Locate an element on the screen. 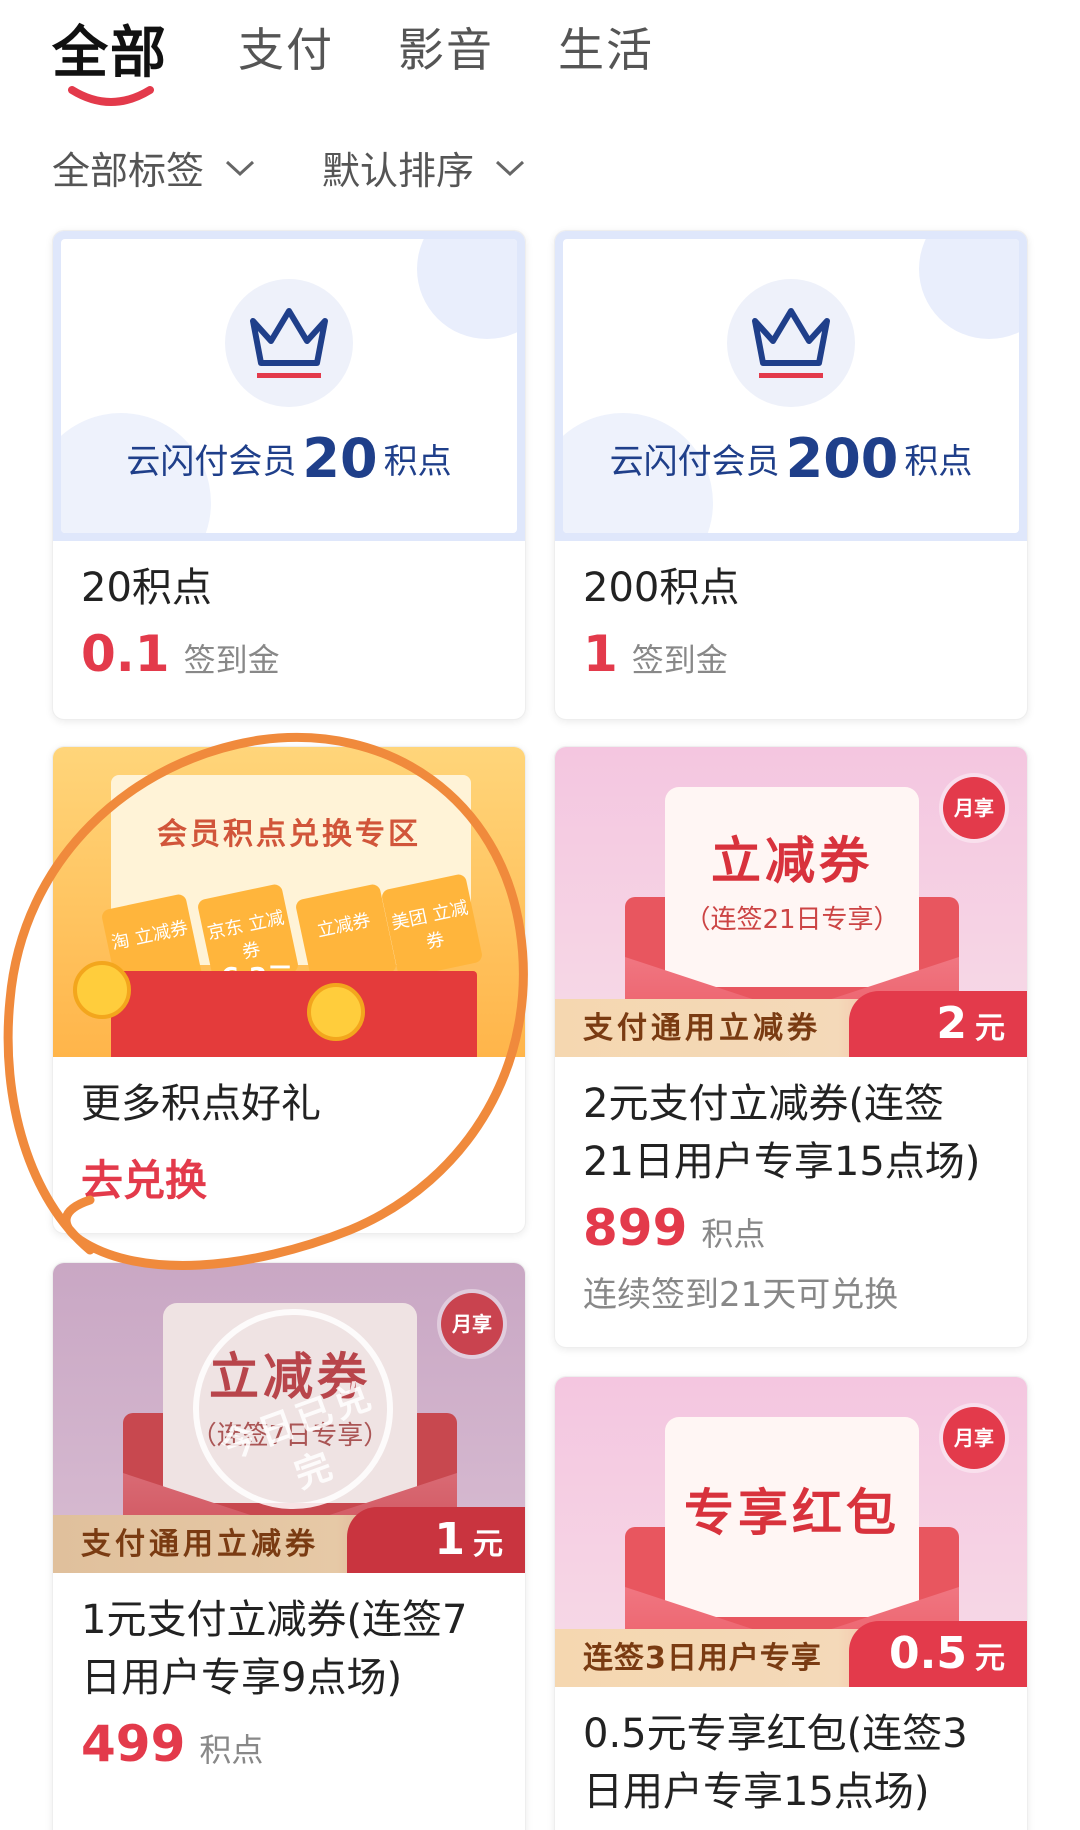  coupon-banner: 立减券 （连签7日专享） 月享 今日已兑完 支付通用立减券 1元 is located at coordinates (289, 1418).